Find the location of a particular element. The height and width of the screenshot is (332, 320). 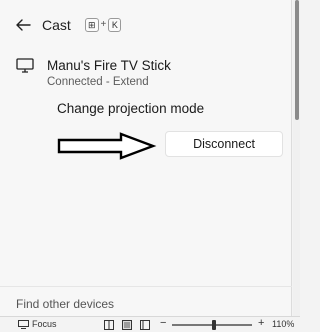

print-layout-icon is located at coordinates (127, 325).